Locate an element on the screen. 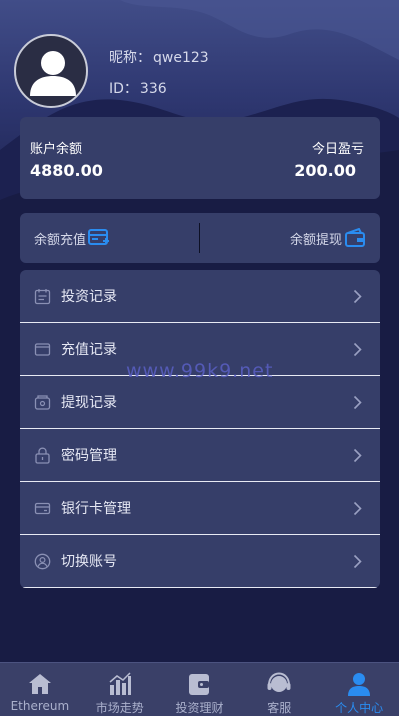 The width and height of the screenshot is (399, 716). watermark: www.99k9.net is located at coordinates (200, 371).